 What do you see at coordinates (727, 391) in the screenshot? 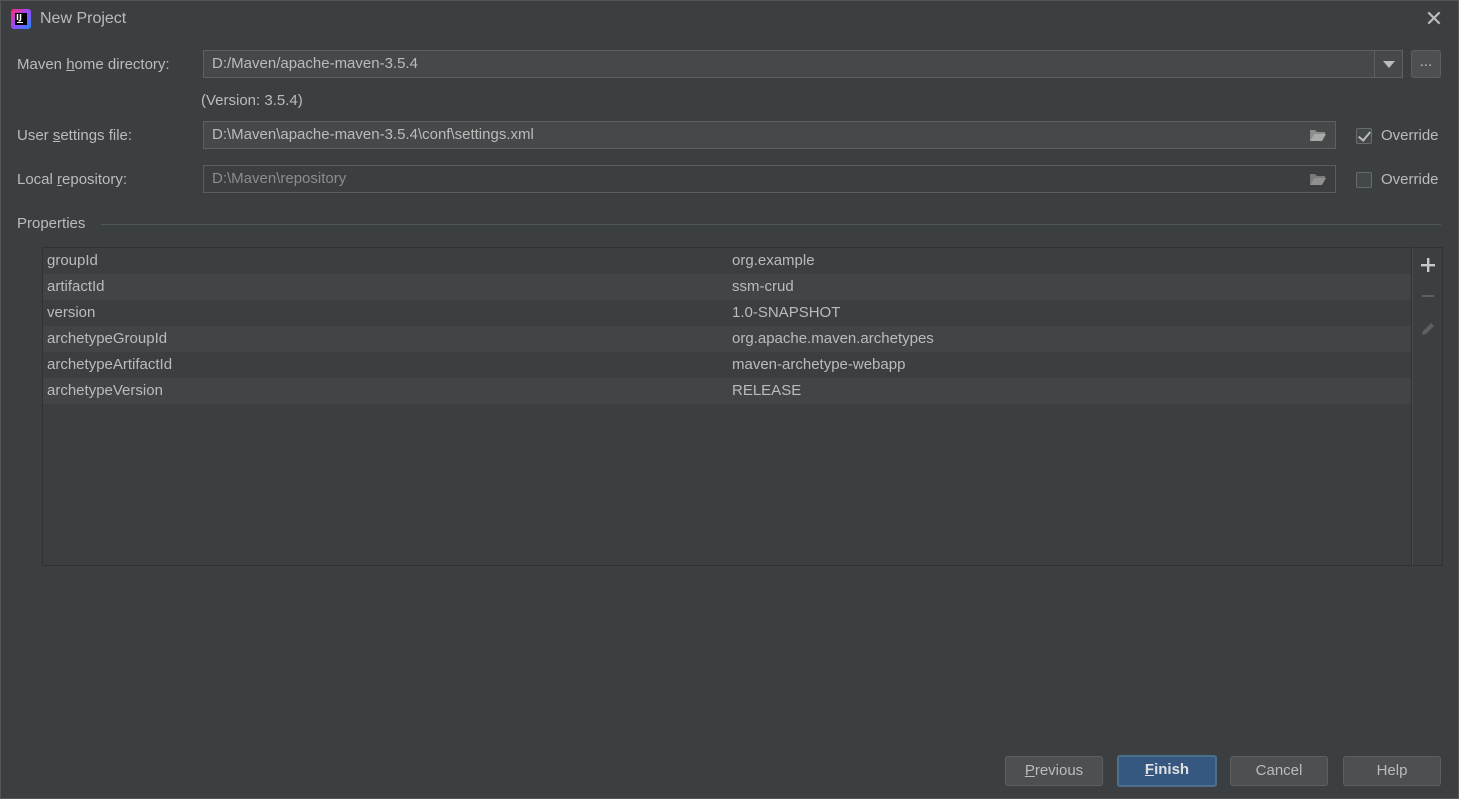
I see `table-row: archetypeVersion RELEASE` at bounding box center [727, 391].